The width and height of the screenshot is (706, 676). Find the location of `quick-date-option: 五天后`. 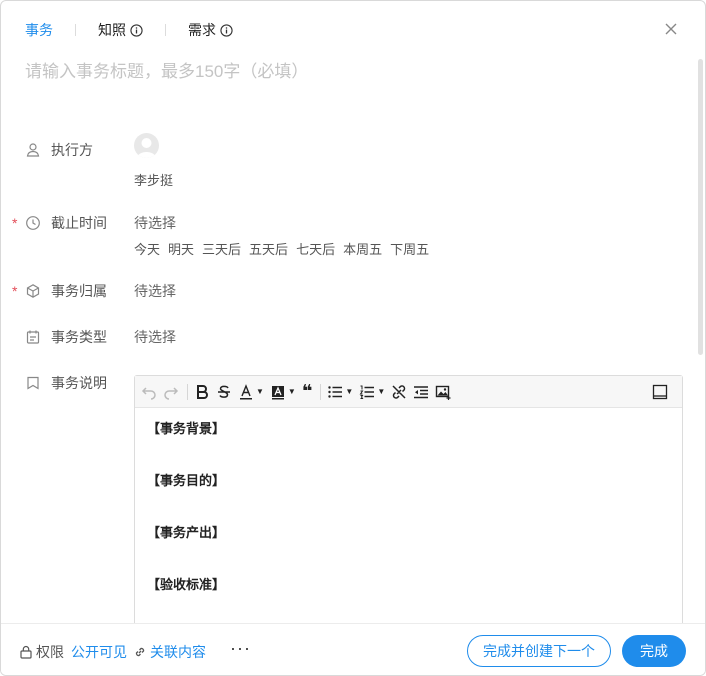

quick-date-option: 五天后 is located at coordinates (268, 248).